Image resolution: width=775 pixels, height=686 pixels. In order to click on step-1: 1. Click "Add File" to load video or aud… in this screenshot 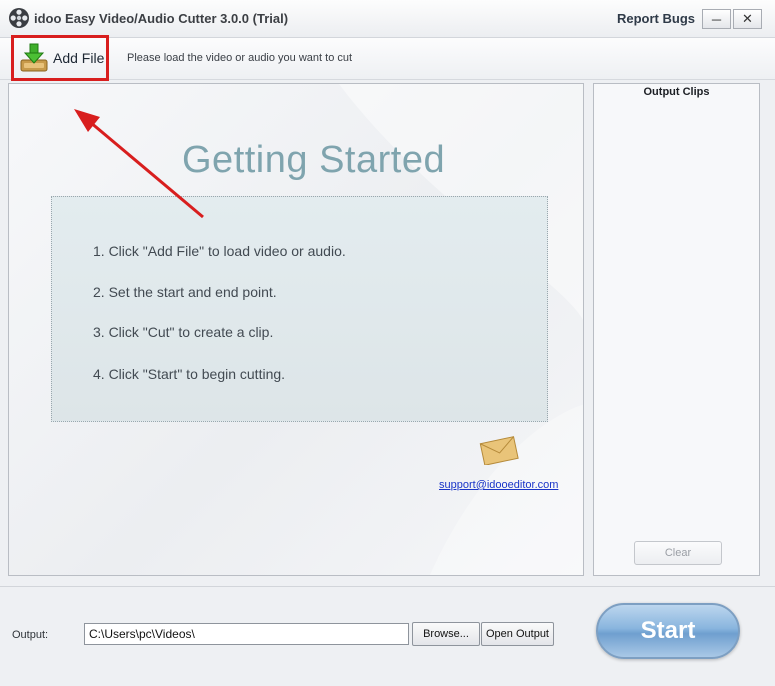, I will do `click(219, 251)`.